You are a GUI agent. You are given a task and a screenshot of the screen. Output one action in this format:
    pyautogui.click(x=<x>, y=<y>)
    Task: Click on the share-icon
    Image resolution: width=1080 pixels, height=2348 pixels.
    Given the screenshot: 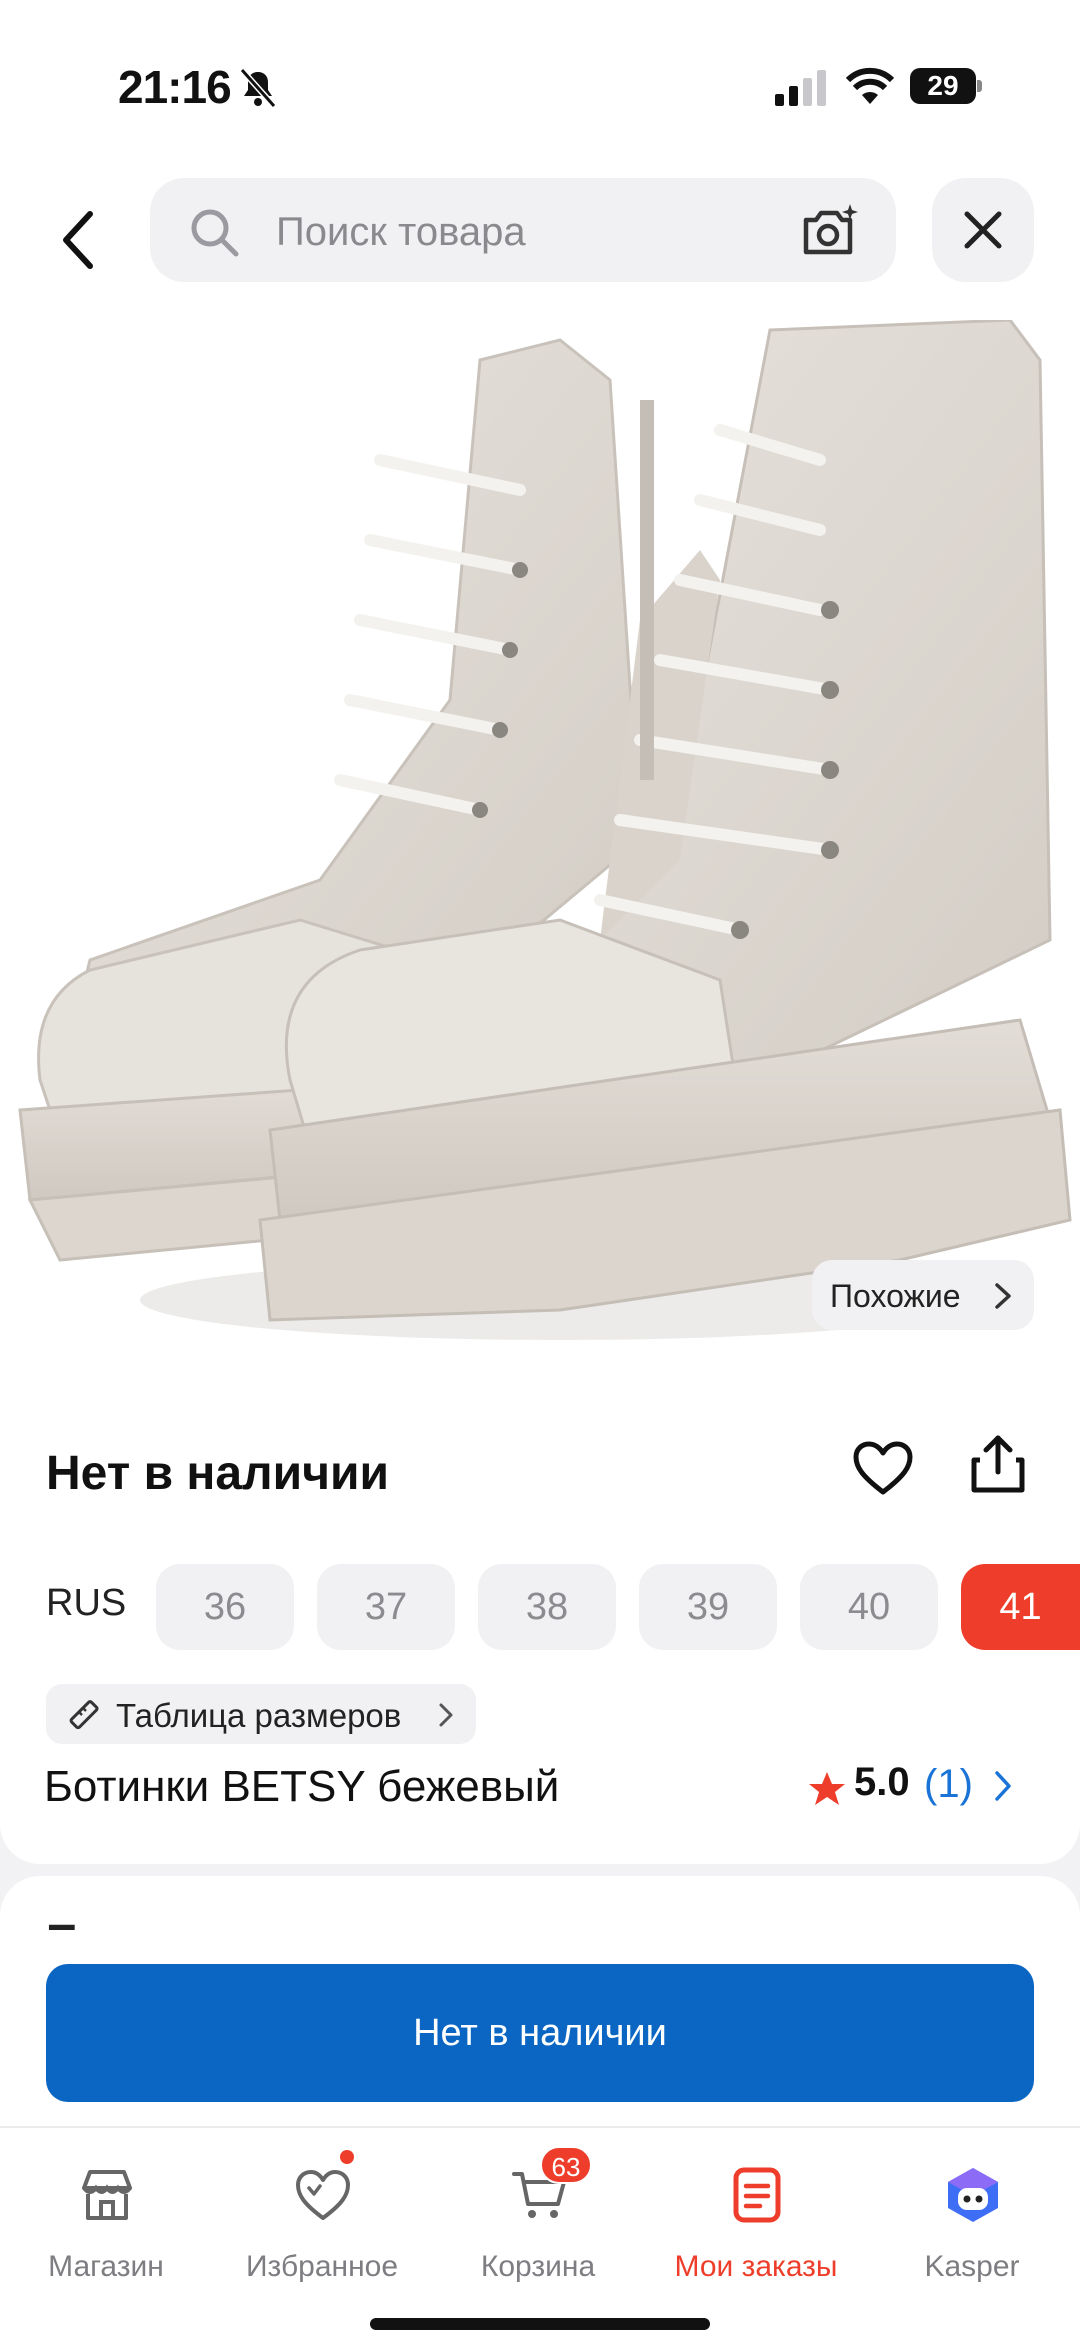 What is the action you would take?
    pyautogui.click(x=998, y=1464)
    